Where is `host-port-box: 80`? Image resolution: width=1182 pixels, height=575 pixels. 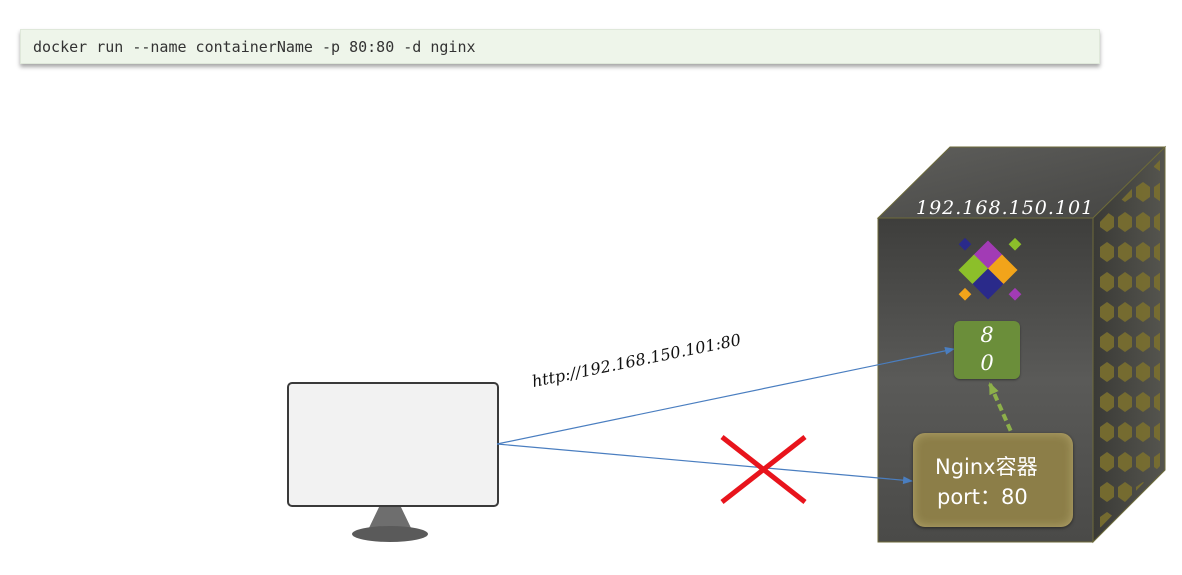
host-port-box: 80 is located at coordinates (987, 350).